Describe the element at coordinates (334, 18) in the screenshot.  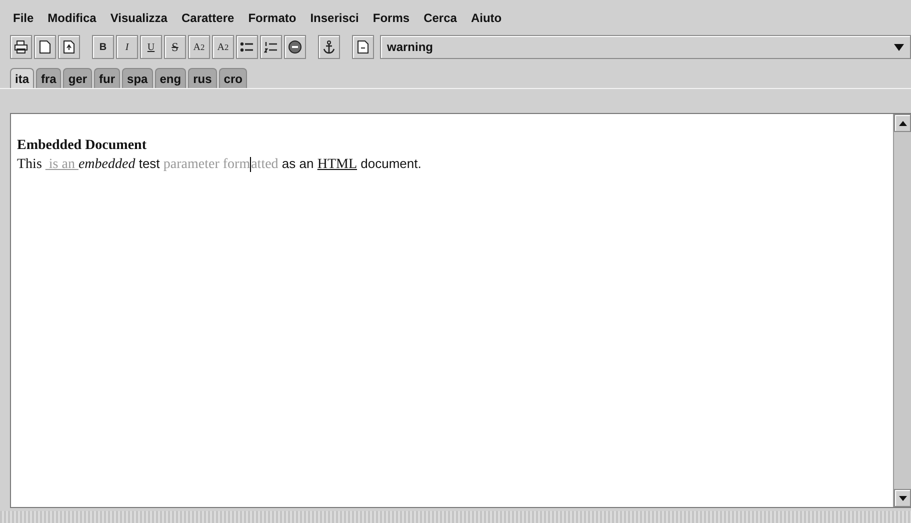
I see `menu-item: Inserisci` at that location.